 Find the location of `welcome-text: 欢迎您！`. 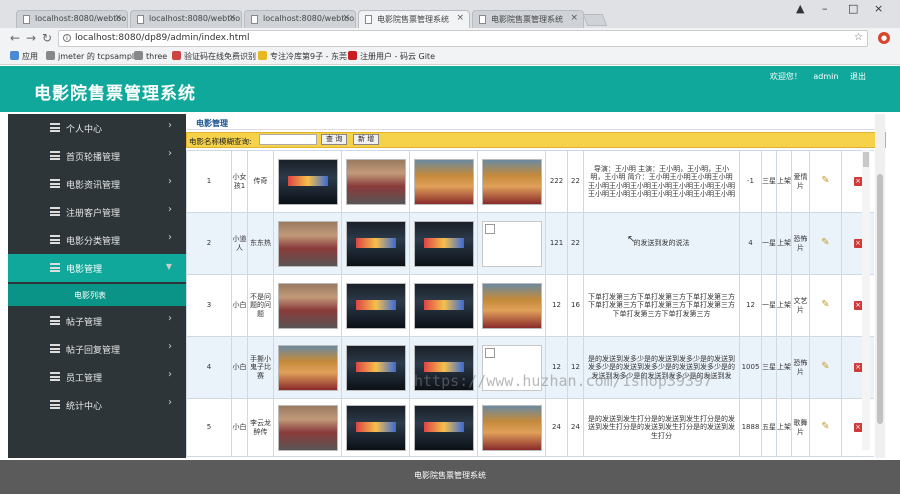

welcome-text: 欢迎您！ is located at coordinates (785, 76).